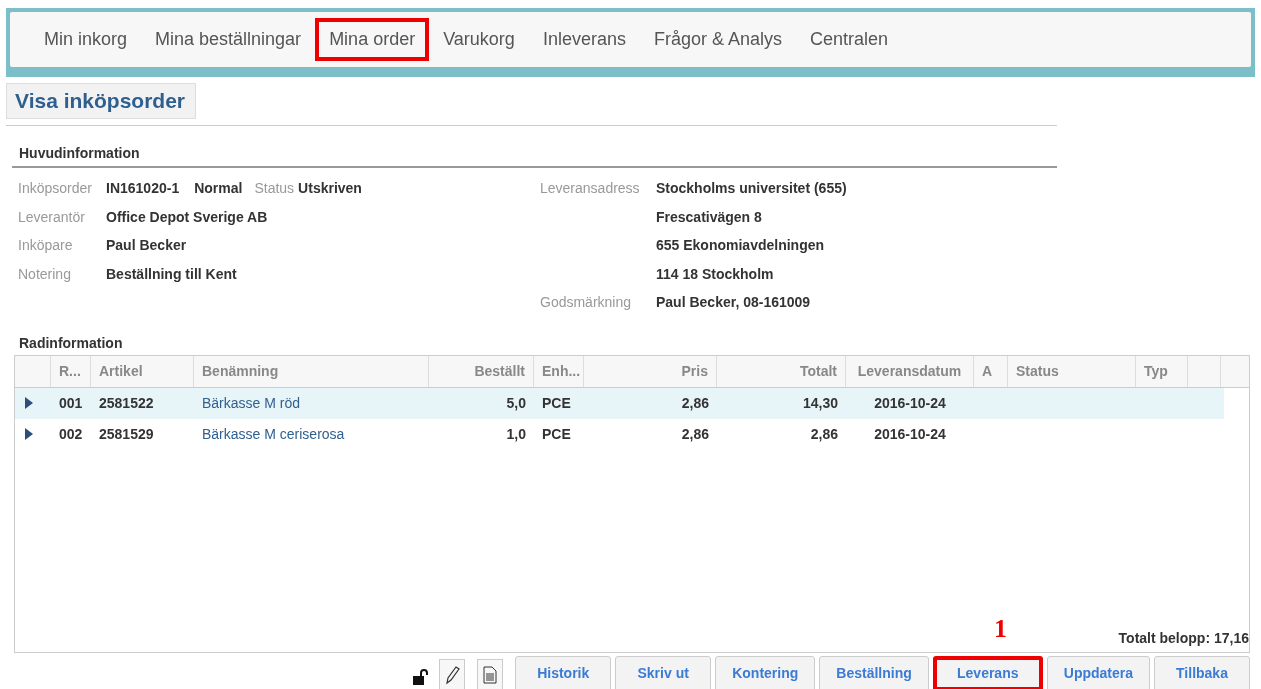 This screenshot has width=1261, height=689. I want to click on field-value: 114 18 Stockholm, so click(715, 273).